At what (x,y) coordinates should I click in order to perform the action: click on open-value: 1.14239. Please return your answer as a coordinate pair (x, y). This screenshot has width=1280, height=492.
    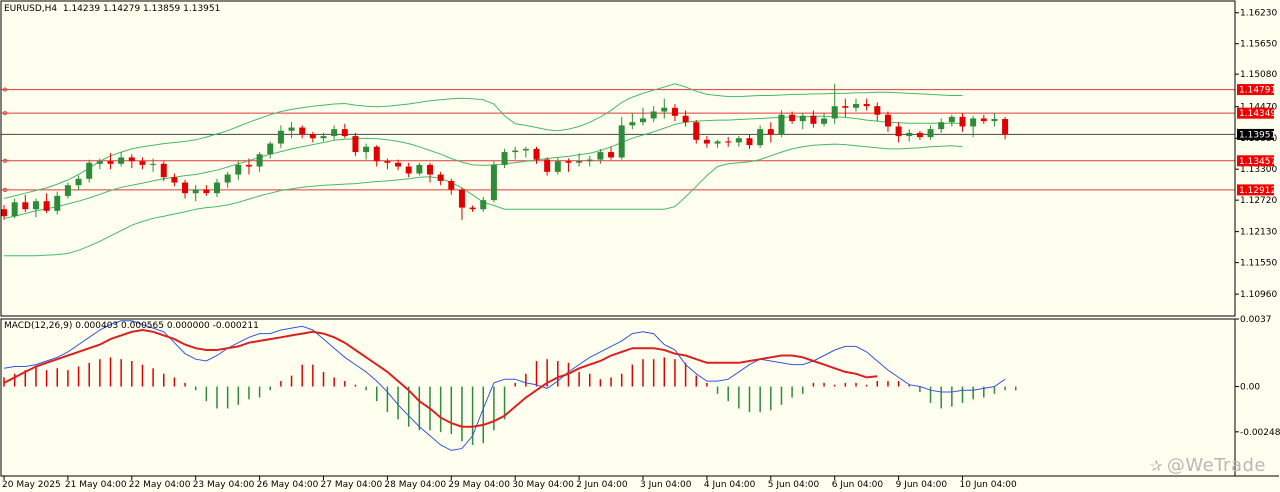
    Looking at the image, I should click on (81, 9).